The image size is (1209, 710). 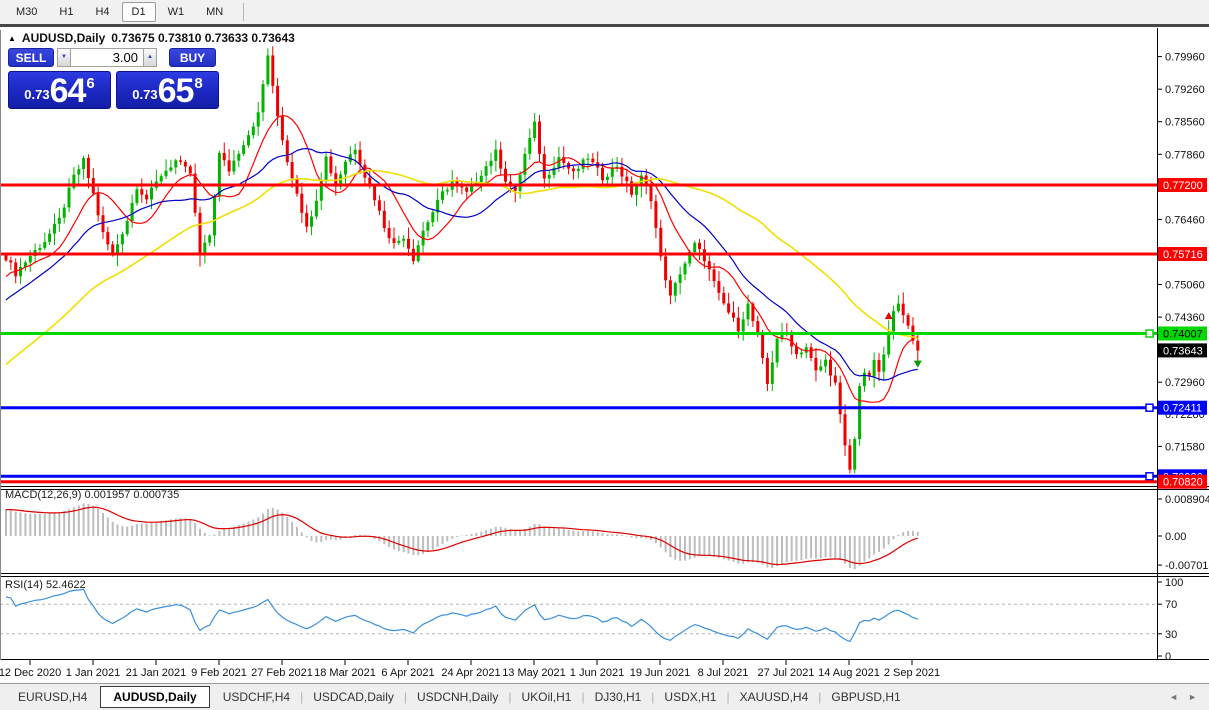 I want to click on svg-text: 30, so click(x=1171, y=635).